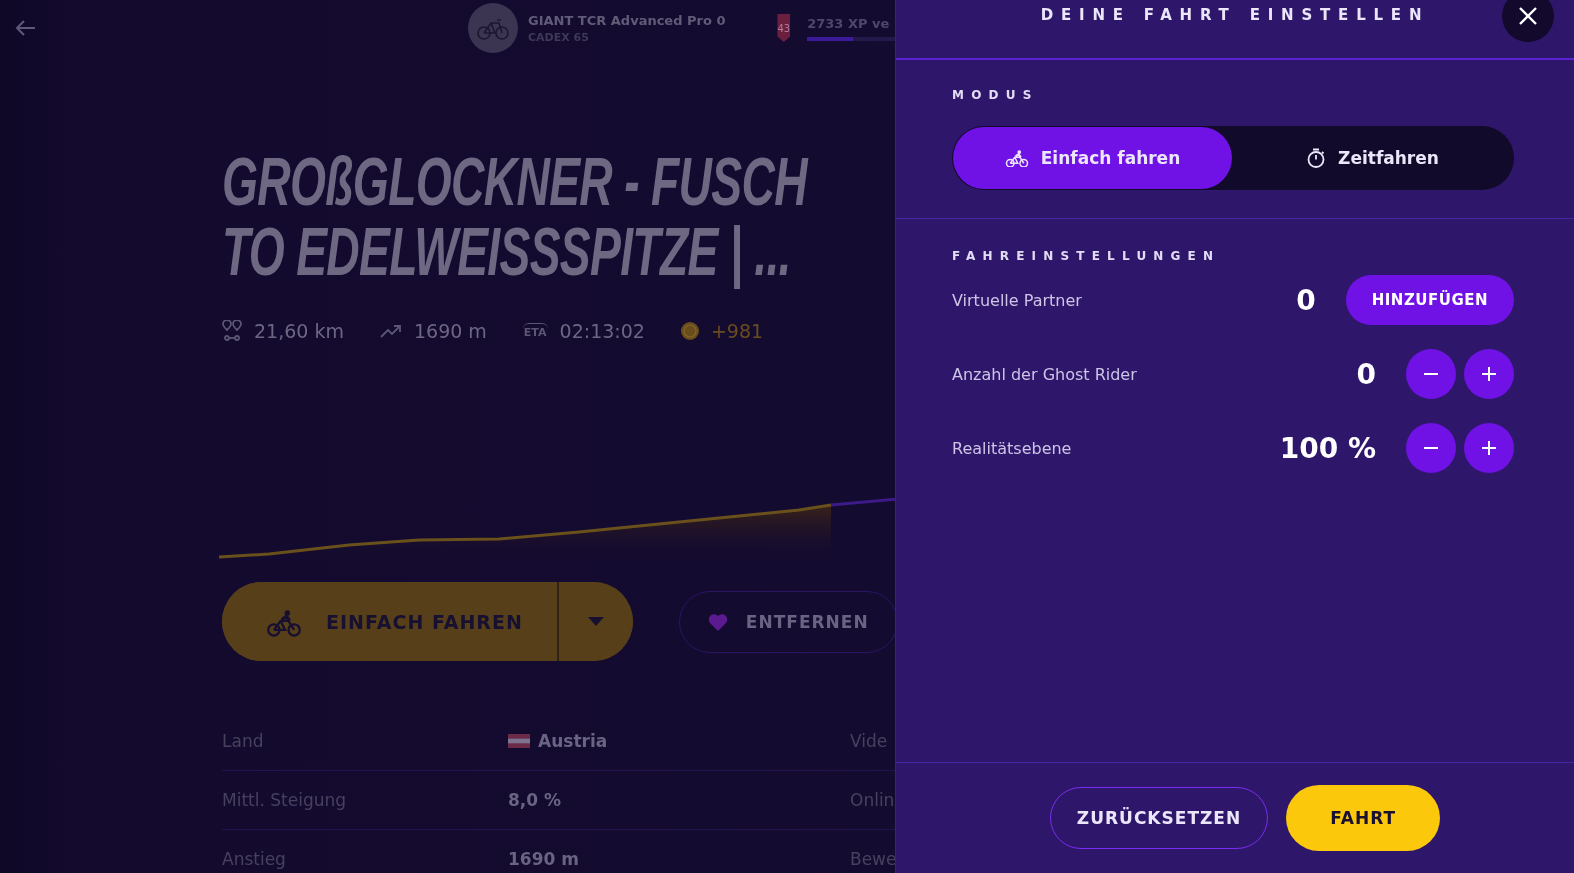  I want to click on stat-value: 1690 m, so click(450, 331).